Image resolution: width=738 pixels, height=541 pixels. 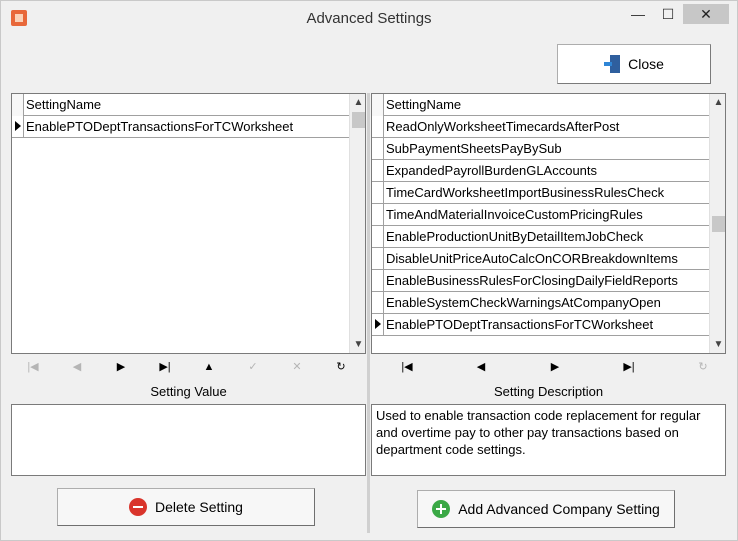 I want to click on post-edit-button: ✓, so click(x=253, y=367).